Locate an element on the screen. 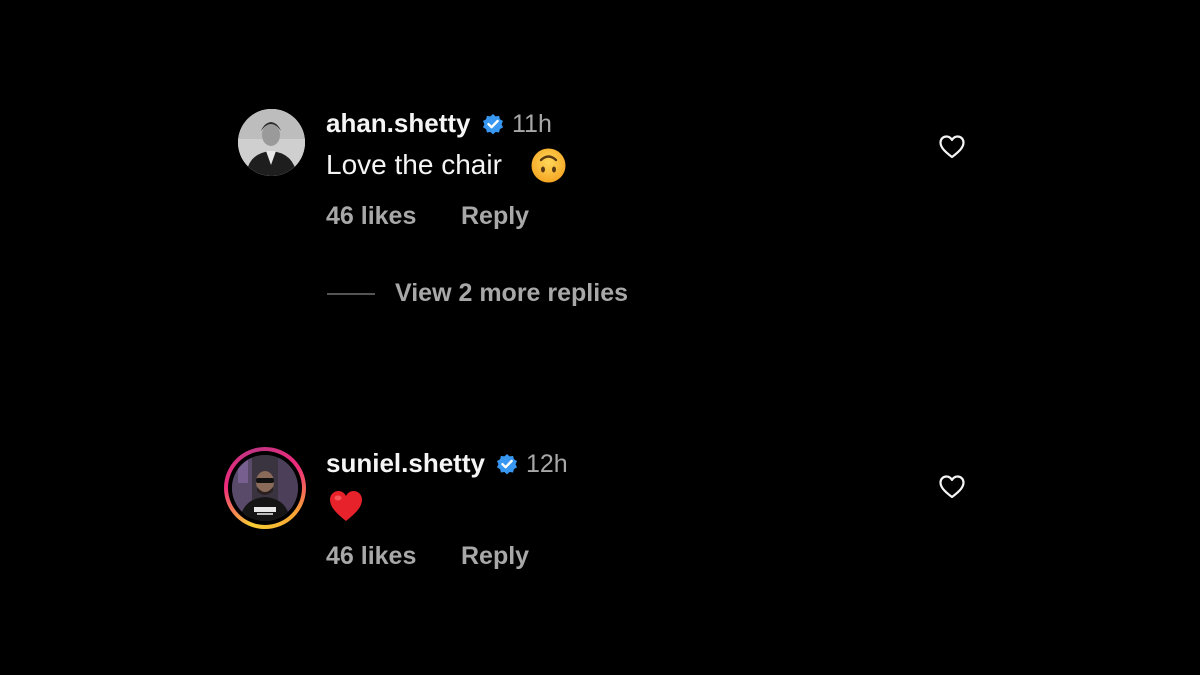  comment-username: suniel.shetty is located at coordinates (405, 463).